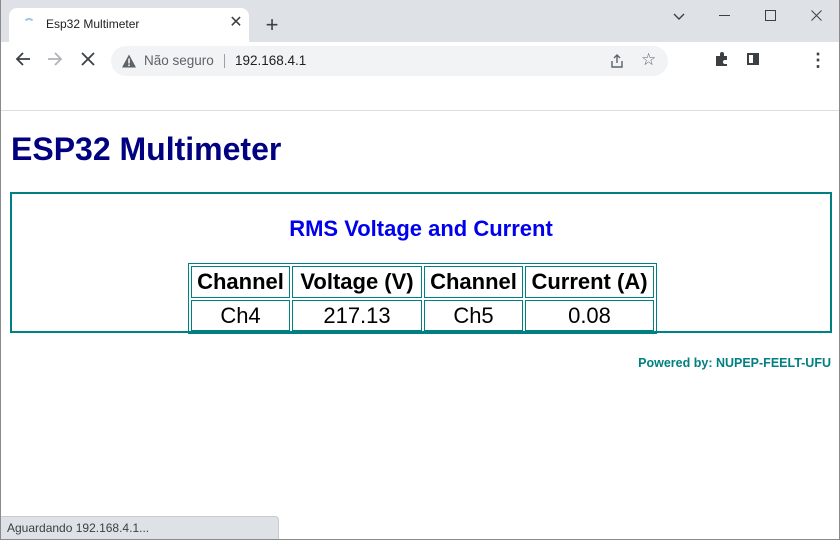  Describe the element at coordinates (357, 282) in the screenshot. I see `table-header: Voltage (V)` at that location.